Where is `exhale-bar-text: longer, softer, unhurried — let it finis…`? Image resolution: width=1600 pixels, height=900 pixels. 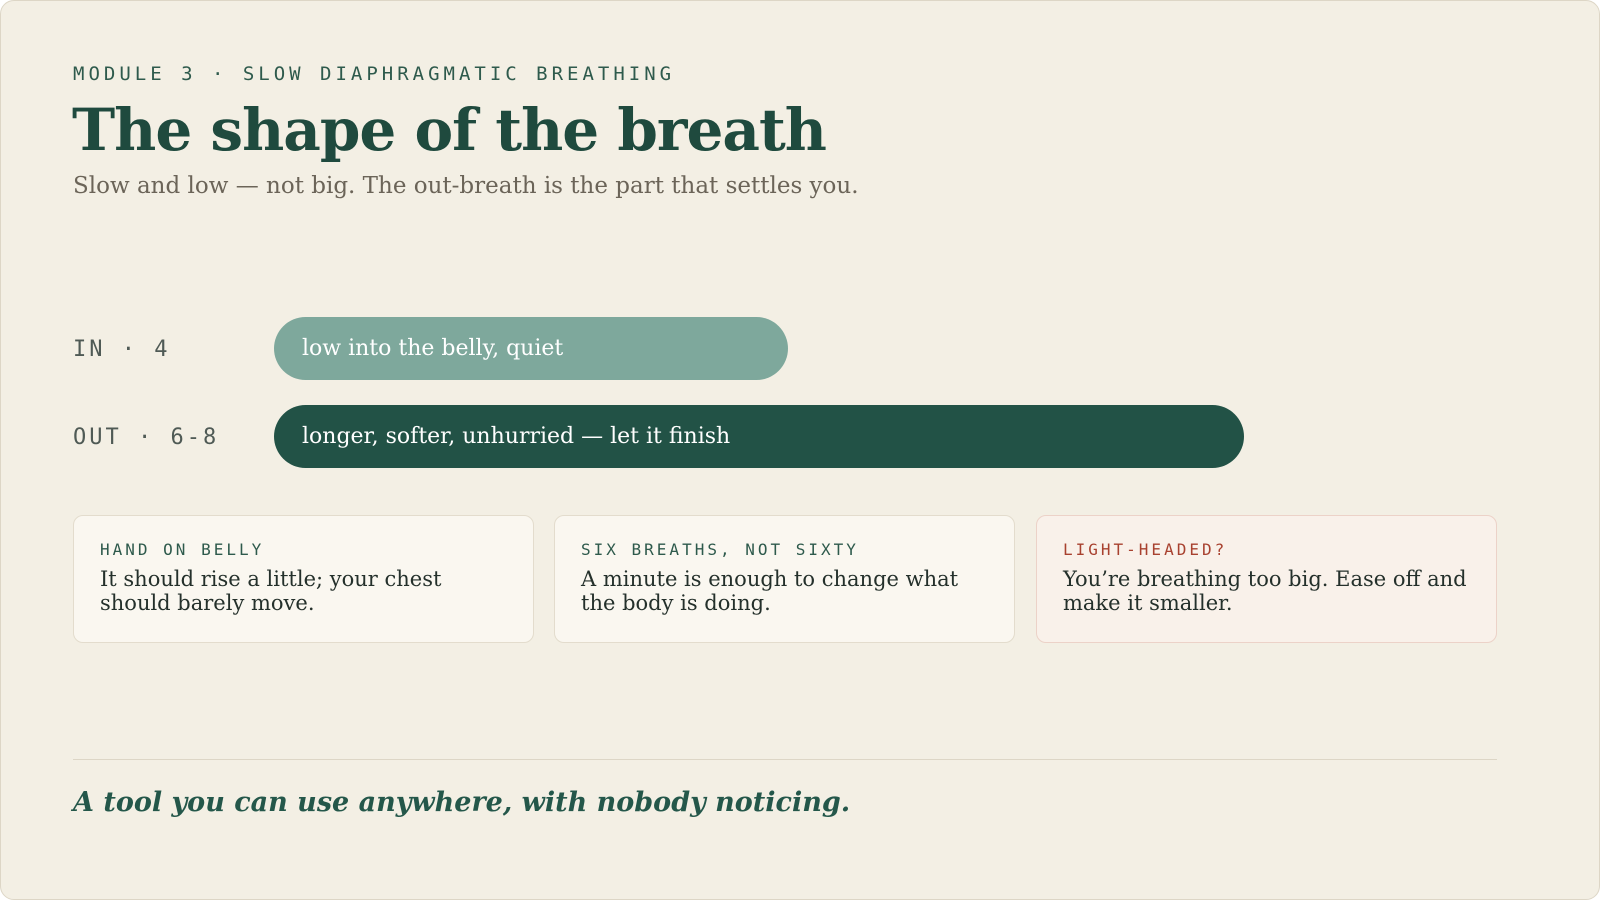
exhale-bar-text: longer, softer, unhurried — let it finis… is located at coordinates (516, 436).